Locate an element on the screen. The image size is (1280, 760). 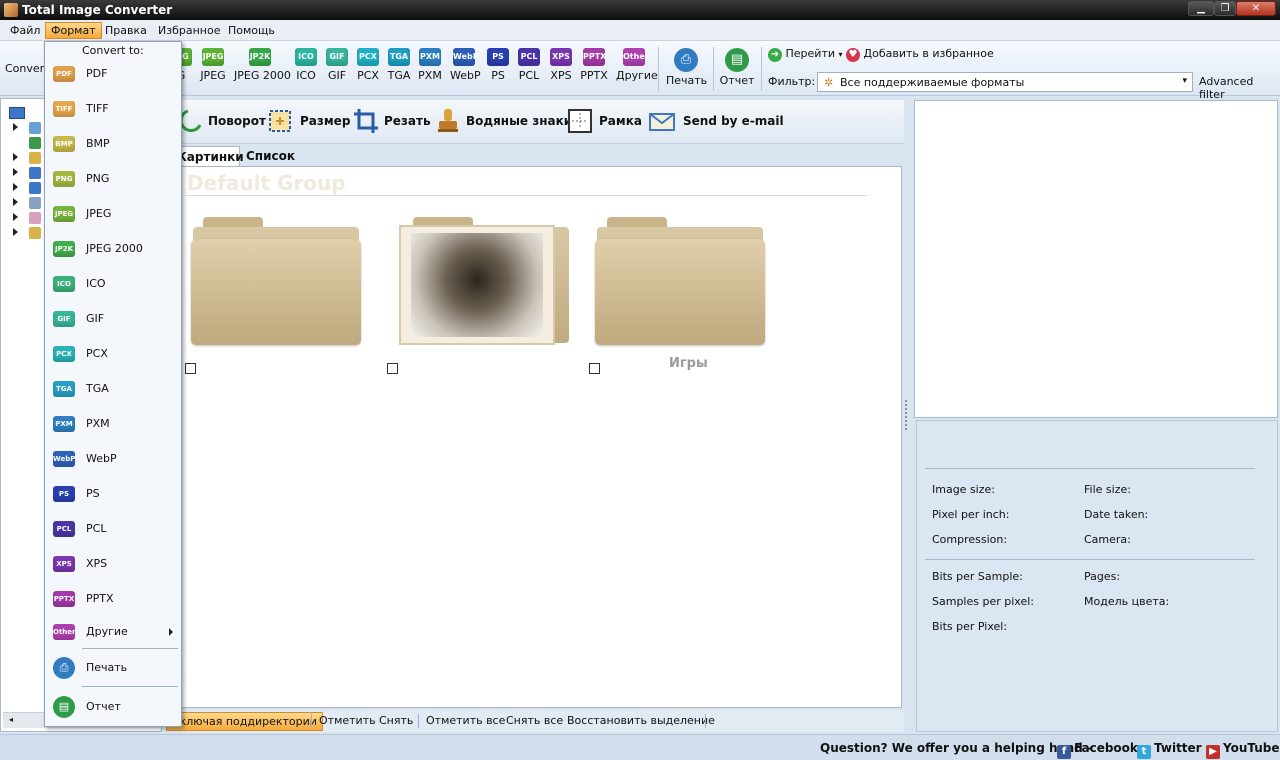
menu-item-bmp: BMP BMP is located at coordinates (114, 144).